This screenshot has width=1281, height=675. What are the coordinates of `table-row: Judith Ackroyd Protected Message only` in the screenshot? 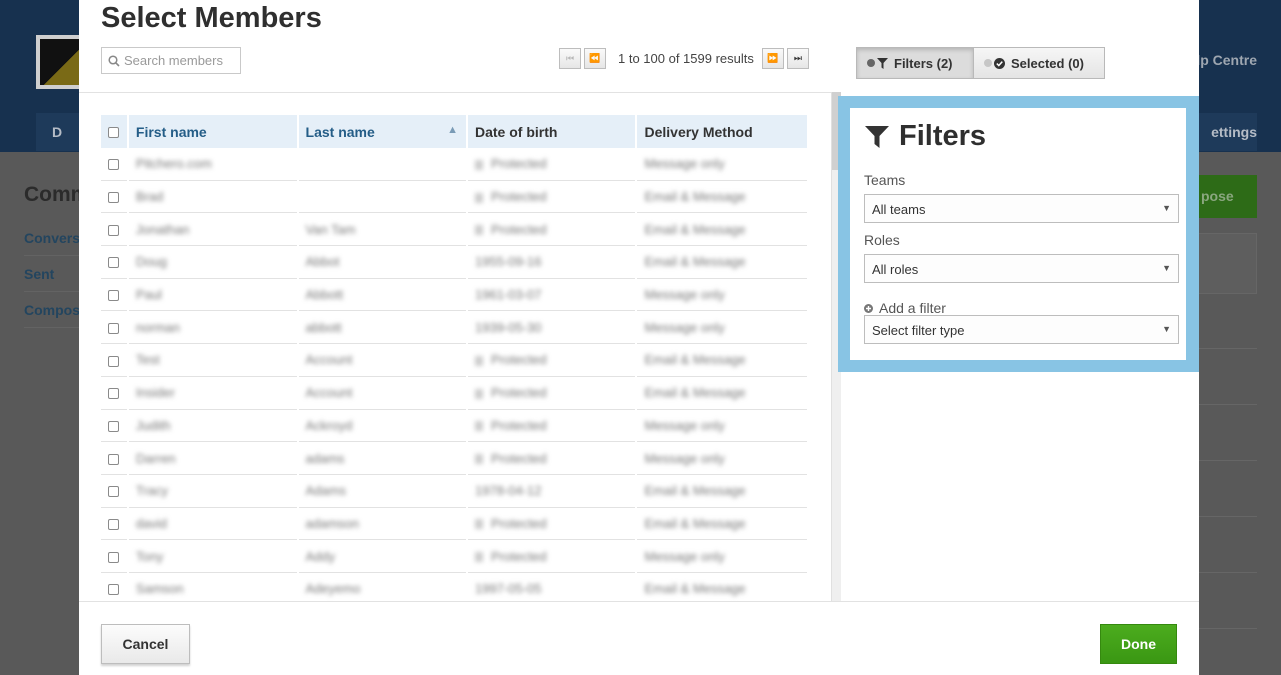 It's located at (454, 426).